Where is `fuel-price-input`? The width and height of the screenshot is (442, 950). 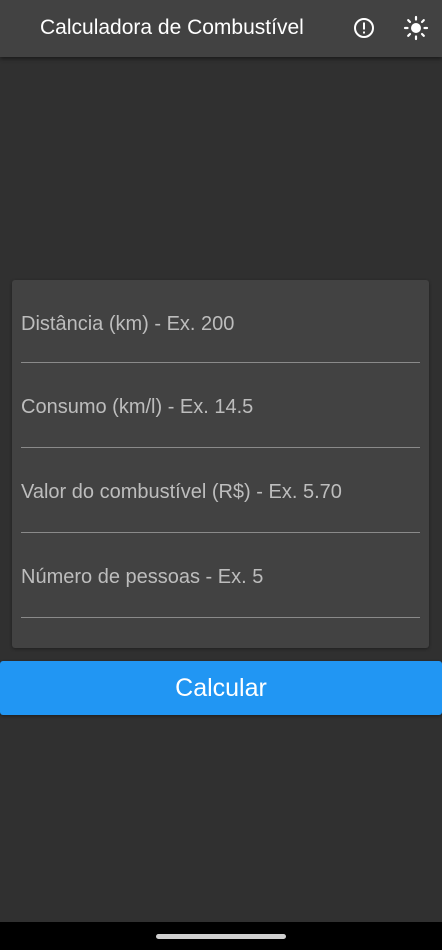
fuel-price-input is located at coordinates (220, 492).